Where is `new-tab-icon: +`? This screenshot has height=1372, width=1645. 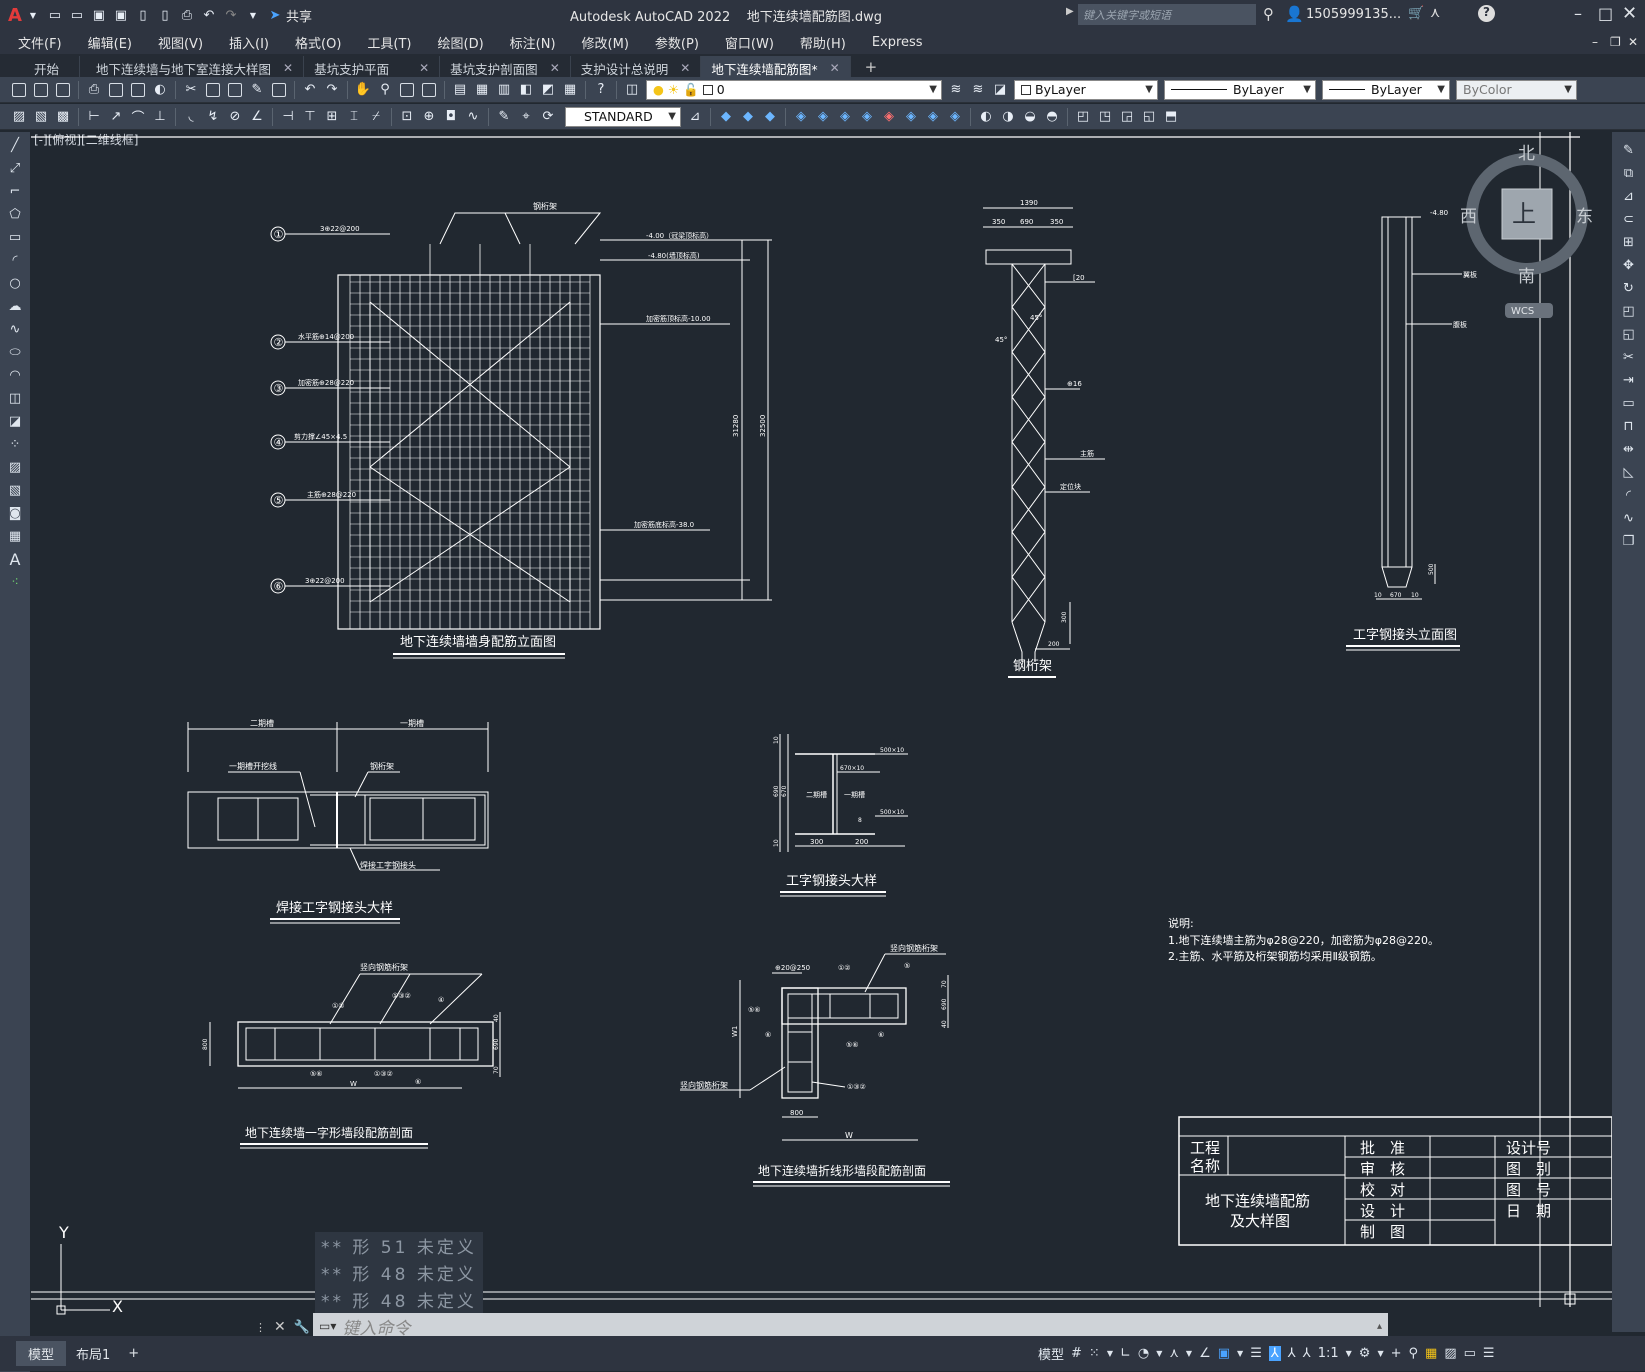
new-tab-icon: + is located at coordinates (871, 67).